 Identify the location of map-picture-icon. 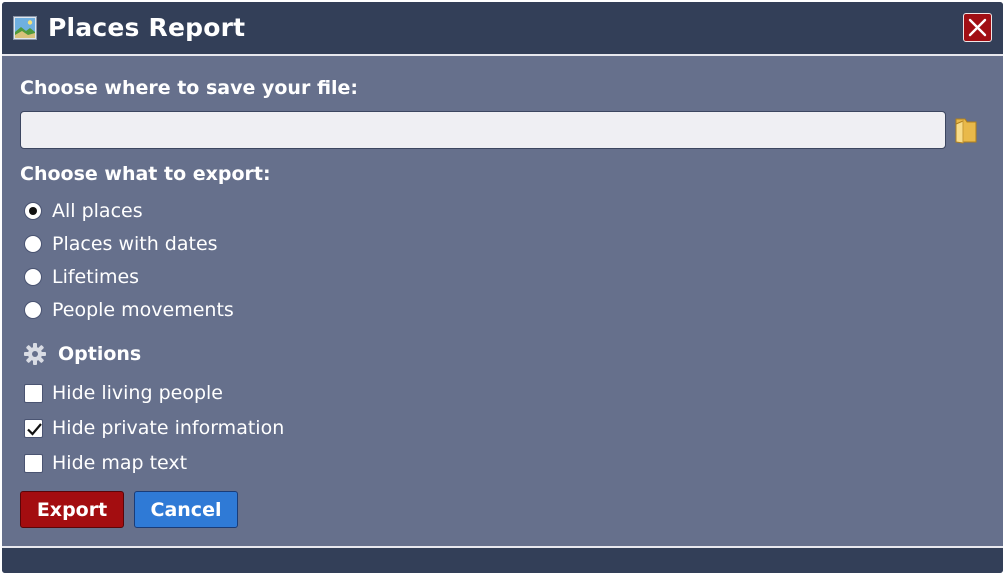
(25, 28).